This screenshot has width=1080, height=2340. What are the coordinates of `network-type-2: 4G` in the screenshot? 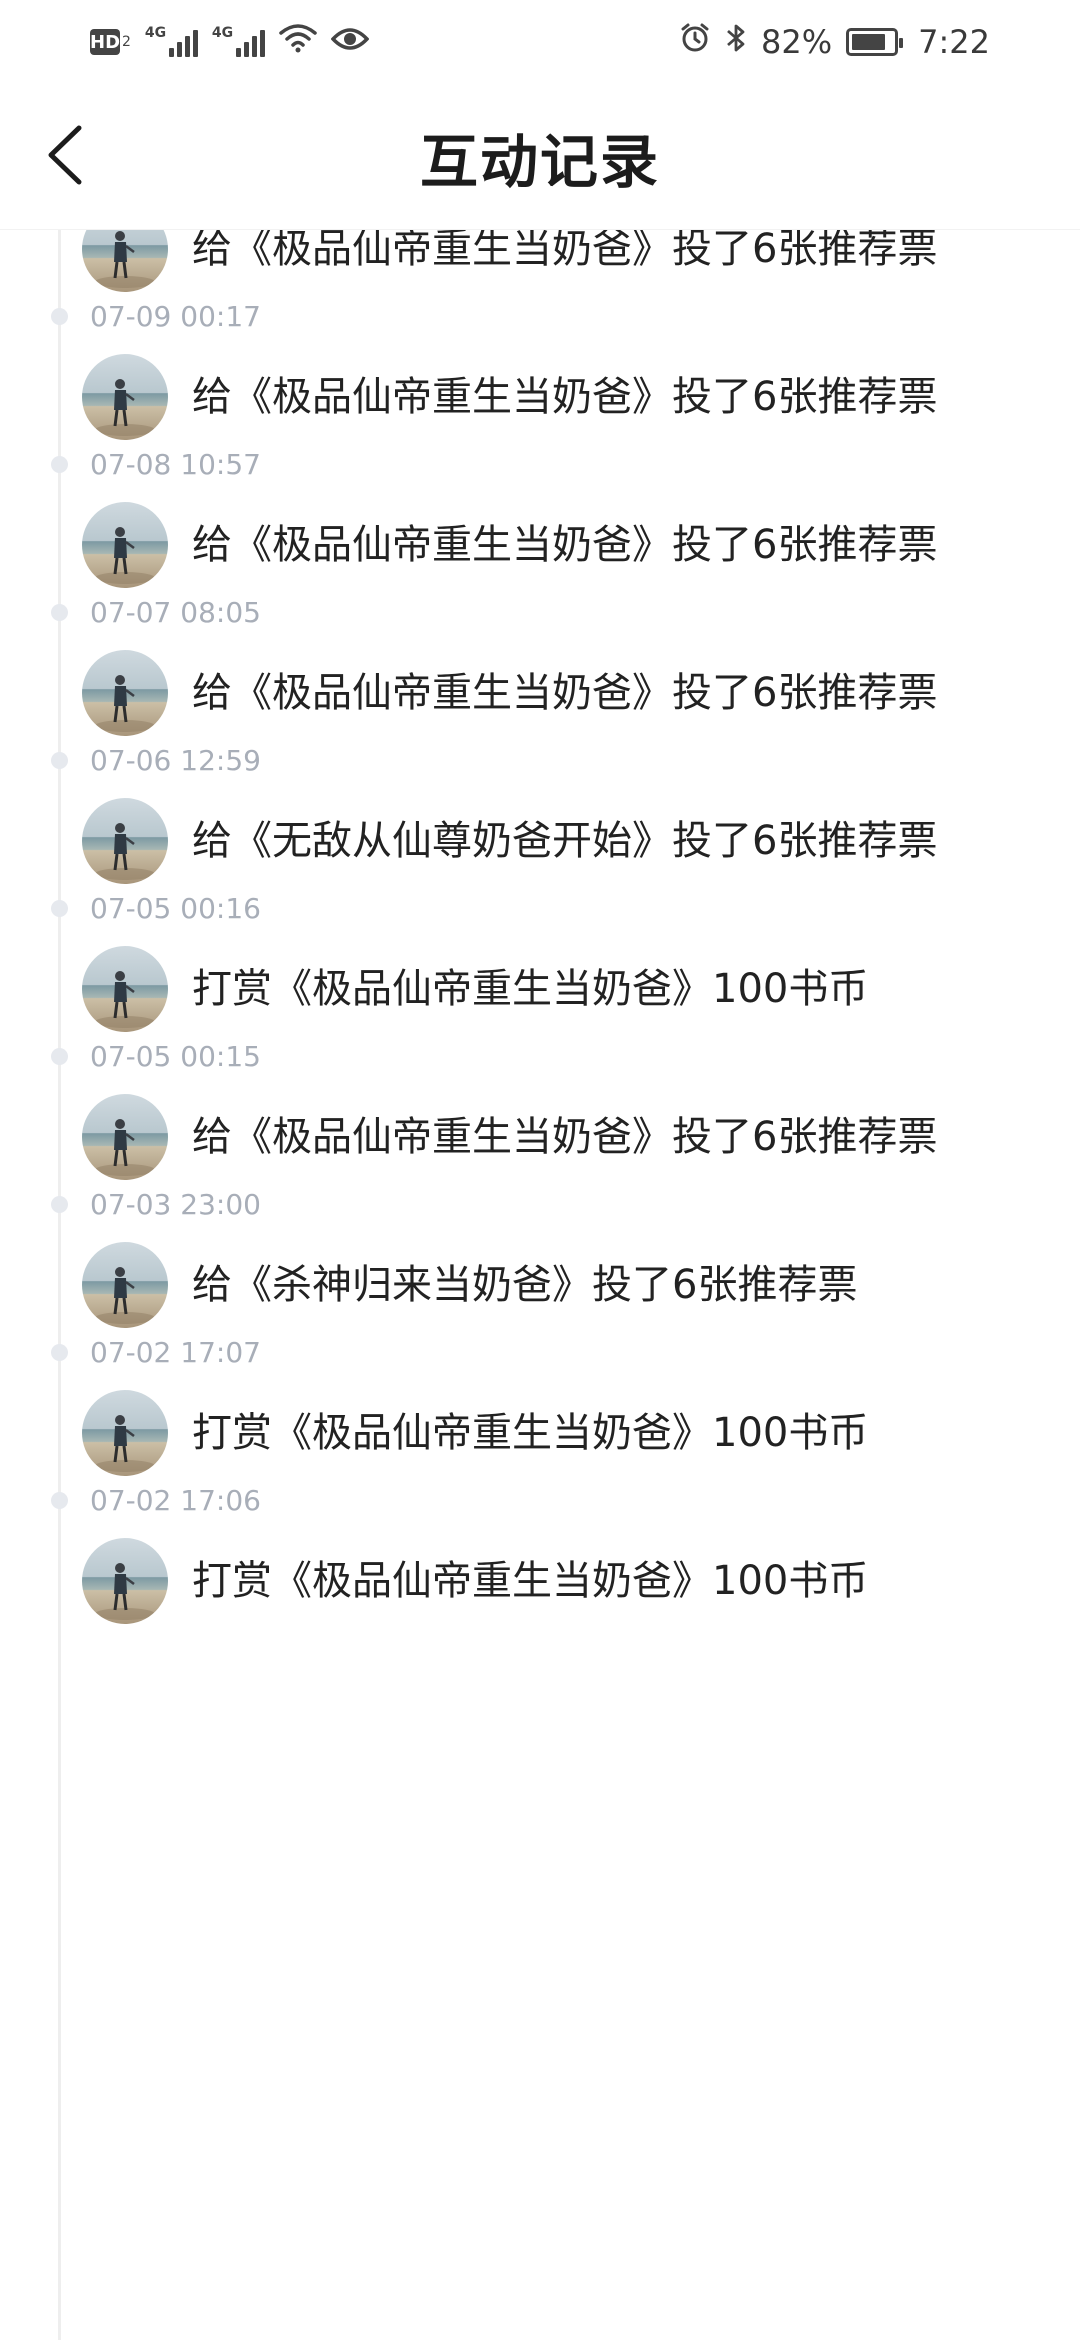 It's located at (222, 33).